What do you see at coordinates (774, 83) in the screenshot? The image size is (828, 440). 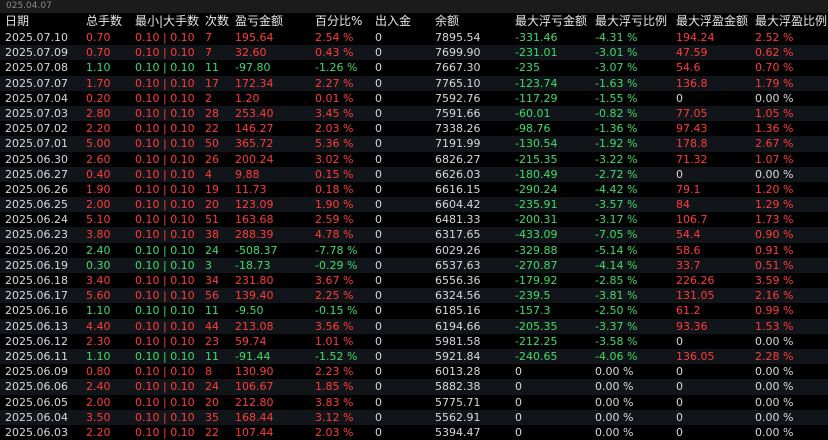 I see `cell-max-floating-profit-ratio: 1.79 %` at bounding box center [774, 83].